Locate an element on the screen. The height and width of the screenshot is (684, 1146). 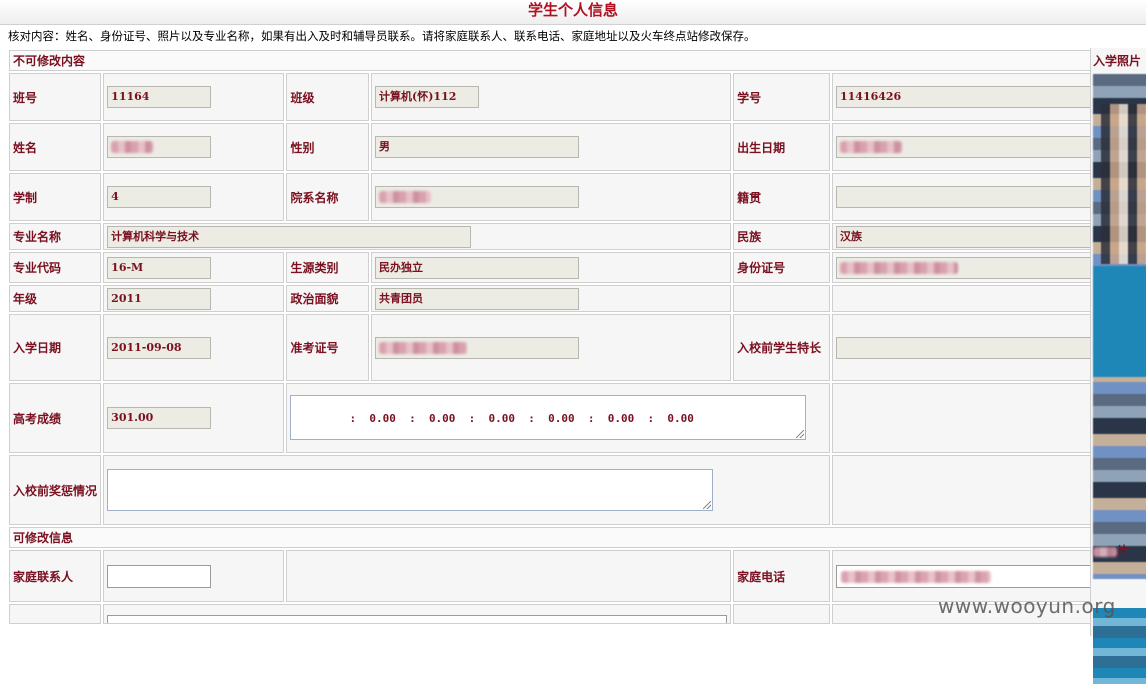
field-gaokao-score: 301.00 is located at coordinates (159, 418).